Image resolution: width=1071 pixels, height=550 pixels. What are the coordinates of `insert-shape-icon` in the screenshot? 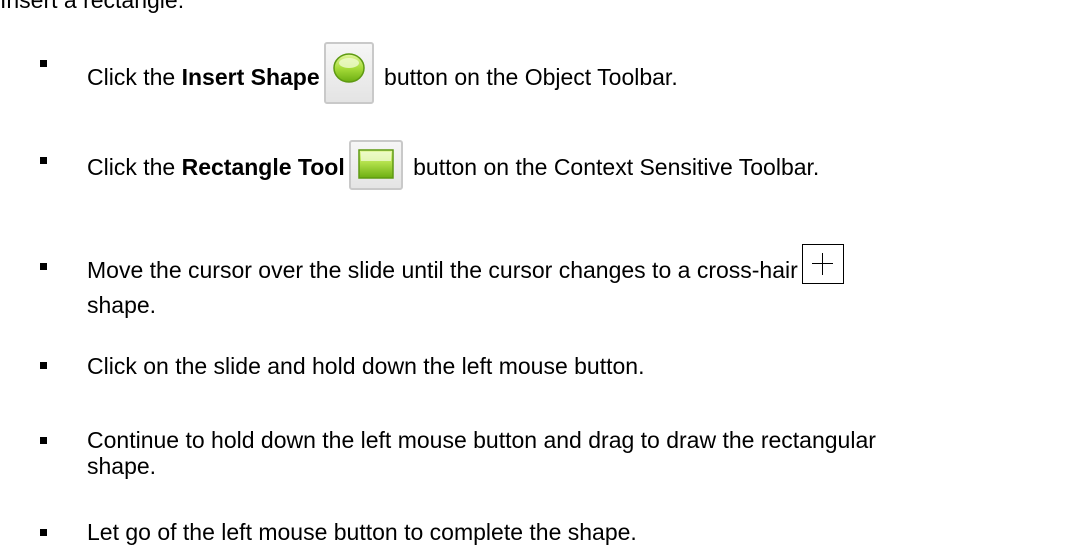 It's located at (348, 73).